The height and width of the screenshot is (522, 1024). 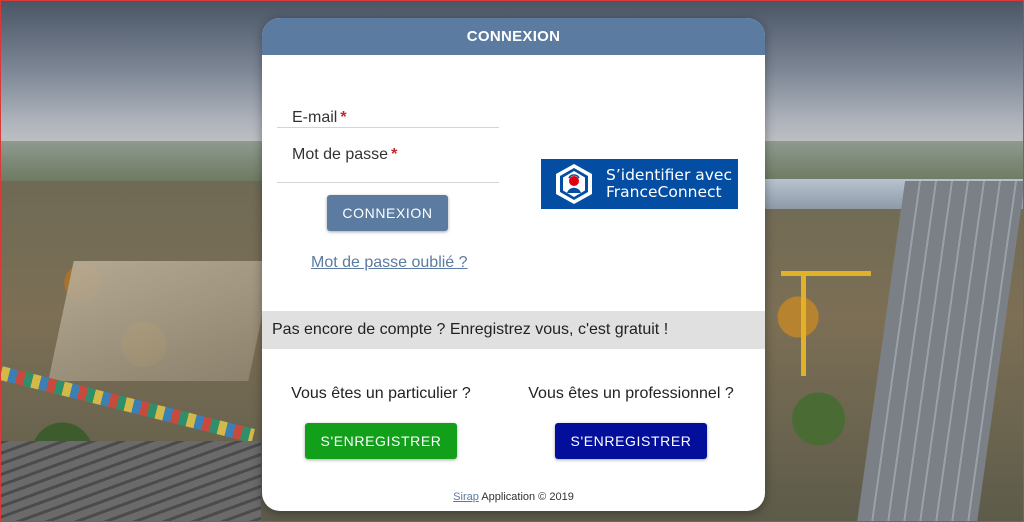 What do you see at coordinates (387, 213) in the screenshot?
I see `login-button: CONNEXION` at bounding box center [387, 213].